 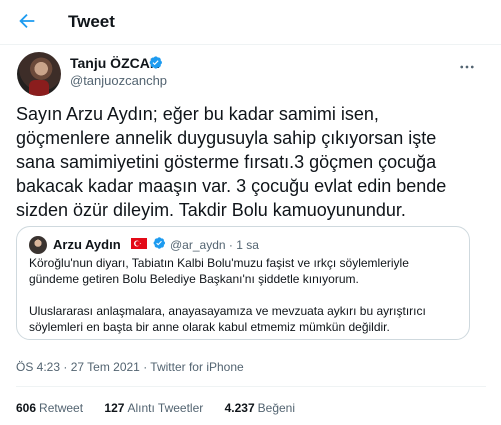 I want to click on quotes-stat: 127 Alıntı Tweetler, so click(x=153, y=408).